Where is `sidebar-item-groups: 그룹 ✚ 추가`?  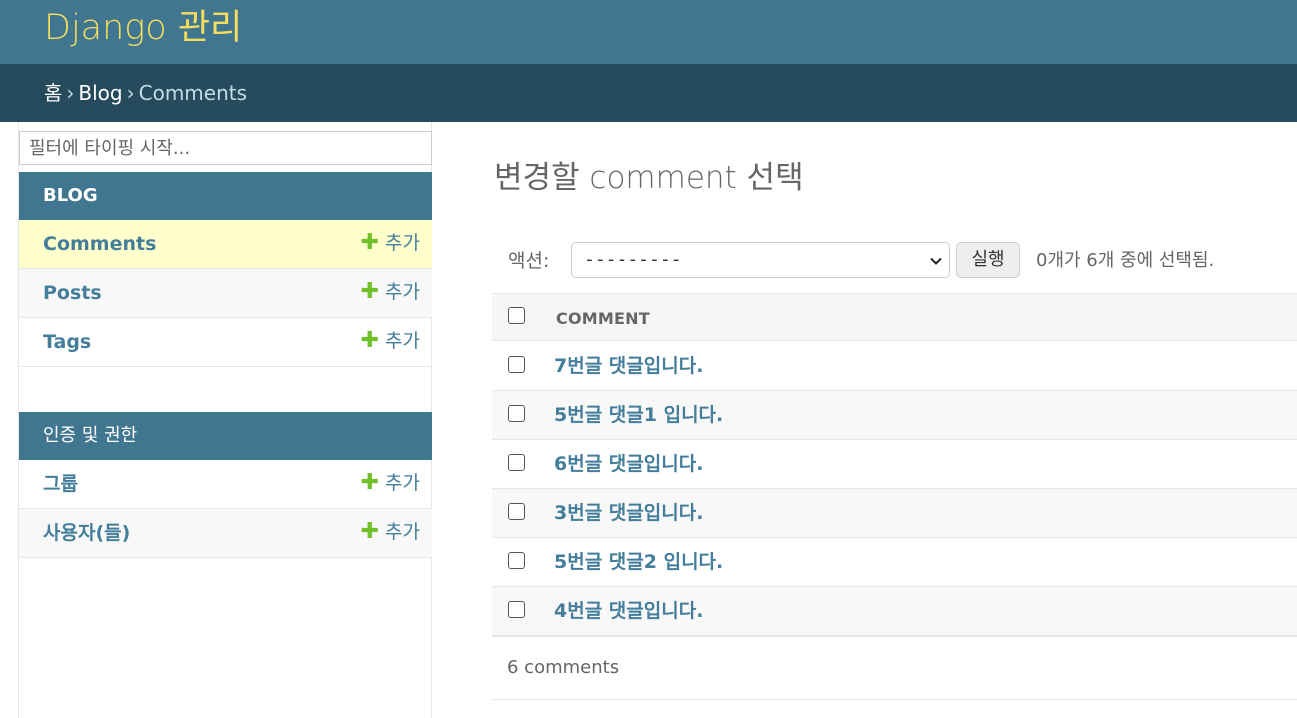 sidebar-item-groups: 그룹 ✚ 추가 is located at coordinates (225, 484).